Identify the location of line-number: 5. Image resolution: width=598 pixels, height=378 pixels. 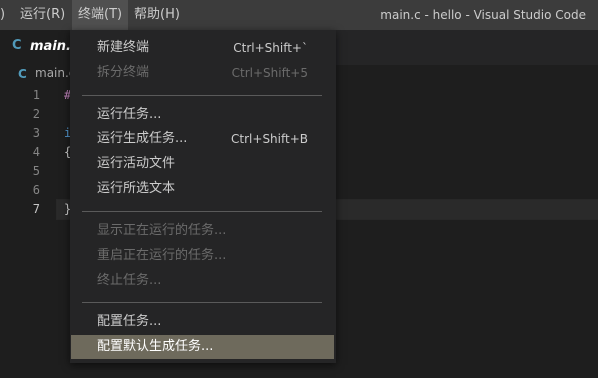
(36, 171).